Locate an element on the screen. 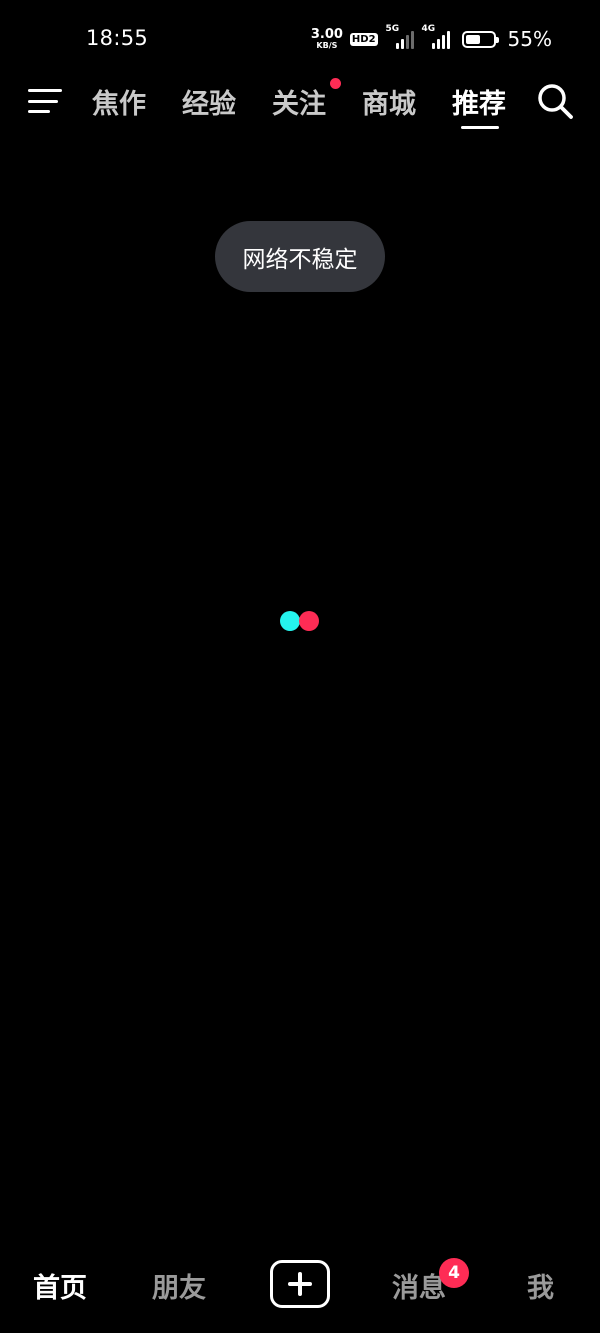  bottom-nav: 首页 朋友 消息 4 我 is located at coordinates (300, 1286).